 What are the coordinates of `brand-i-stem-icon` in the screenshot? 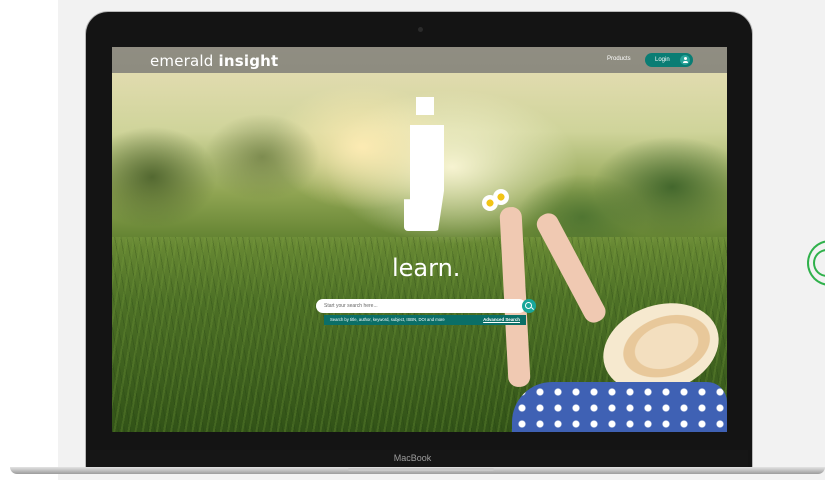 It's located at (424, 178).